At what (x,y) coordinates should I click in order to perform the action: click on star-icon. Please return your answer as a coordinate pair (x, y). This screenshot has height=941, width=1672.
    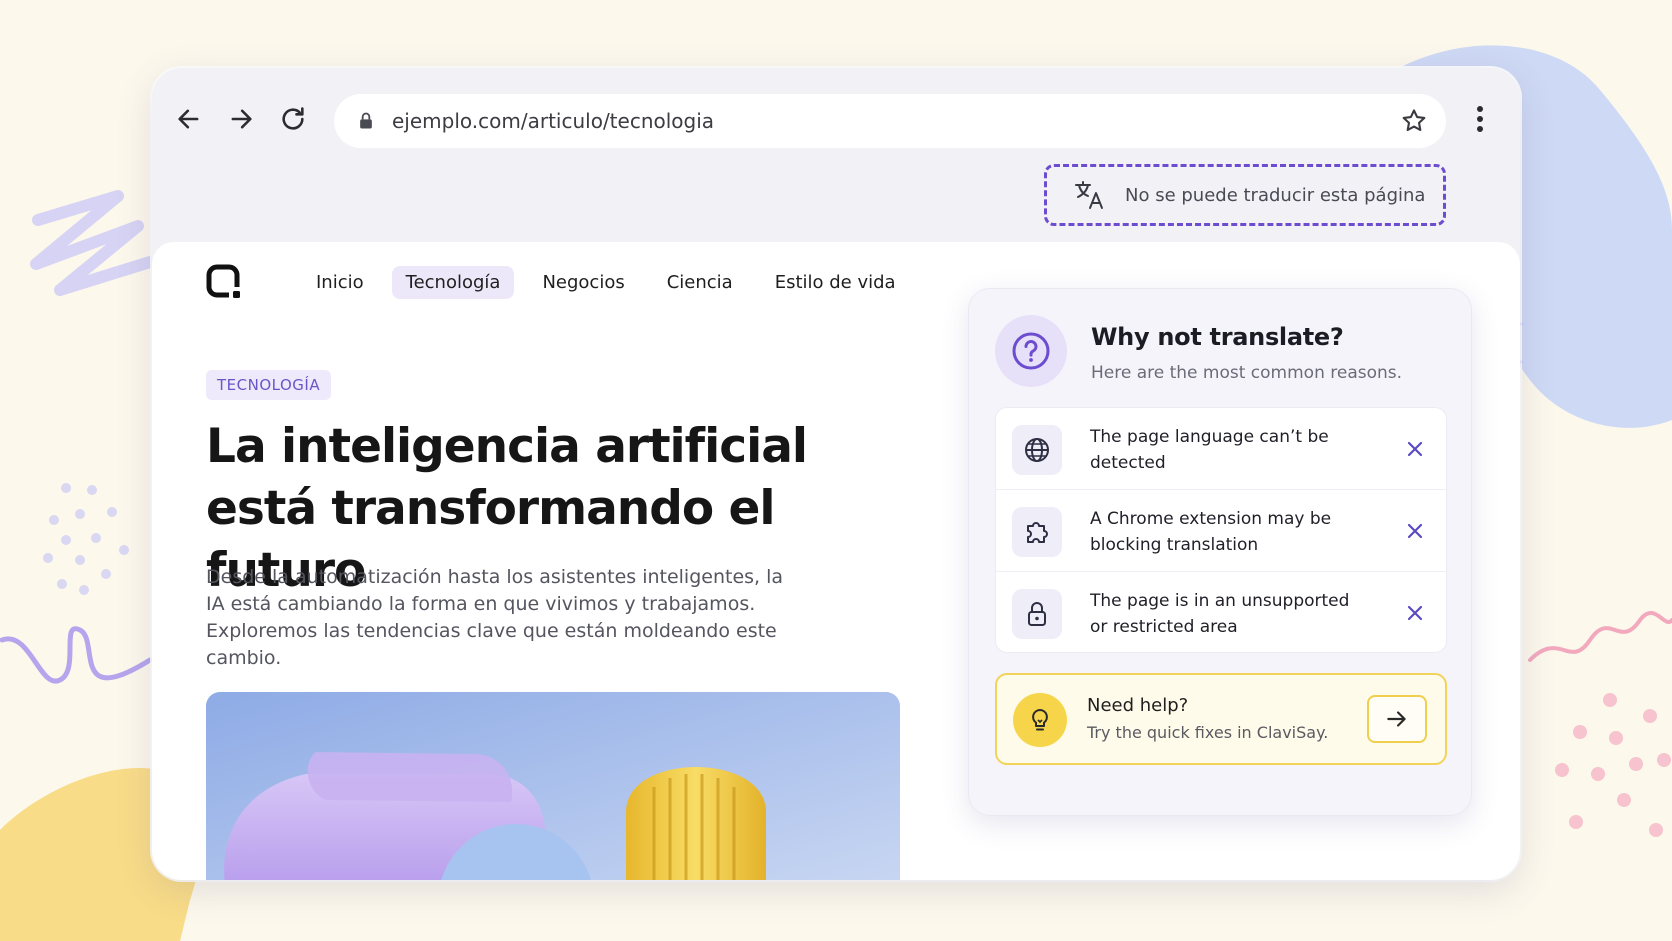
    Looking at the image, I should click on (1414, 121).